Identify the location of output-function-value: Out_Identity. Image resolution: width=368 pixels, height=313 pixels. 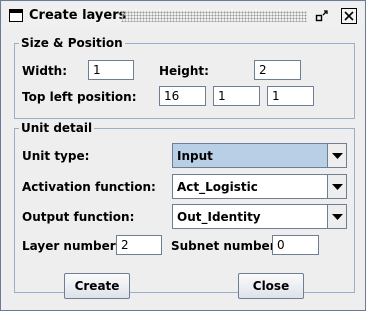
(219, 216).